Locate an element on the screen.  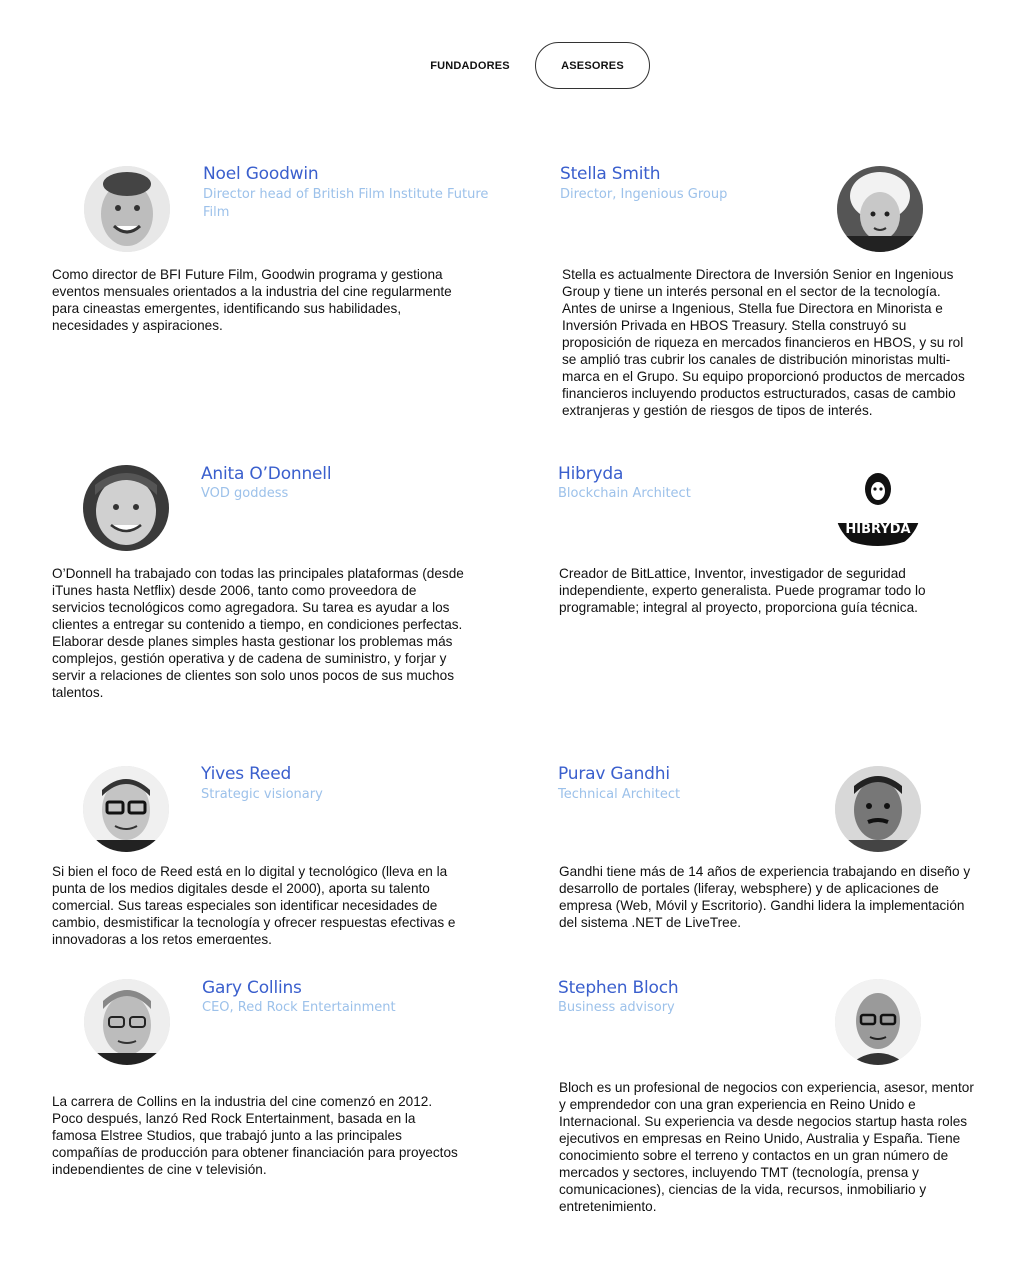
advisor-role: Strategic visionary is located at coordinates (262, 794).